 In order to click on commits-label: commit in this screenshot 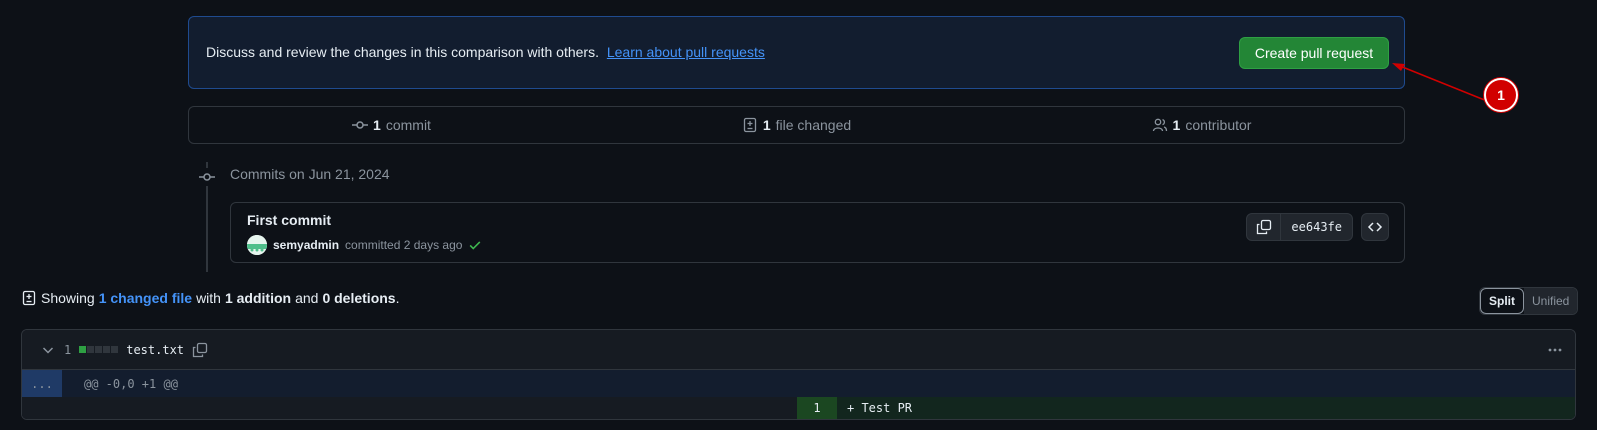, I will do `click(408, 125)`.